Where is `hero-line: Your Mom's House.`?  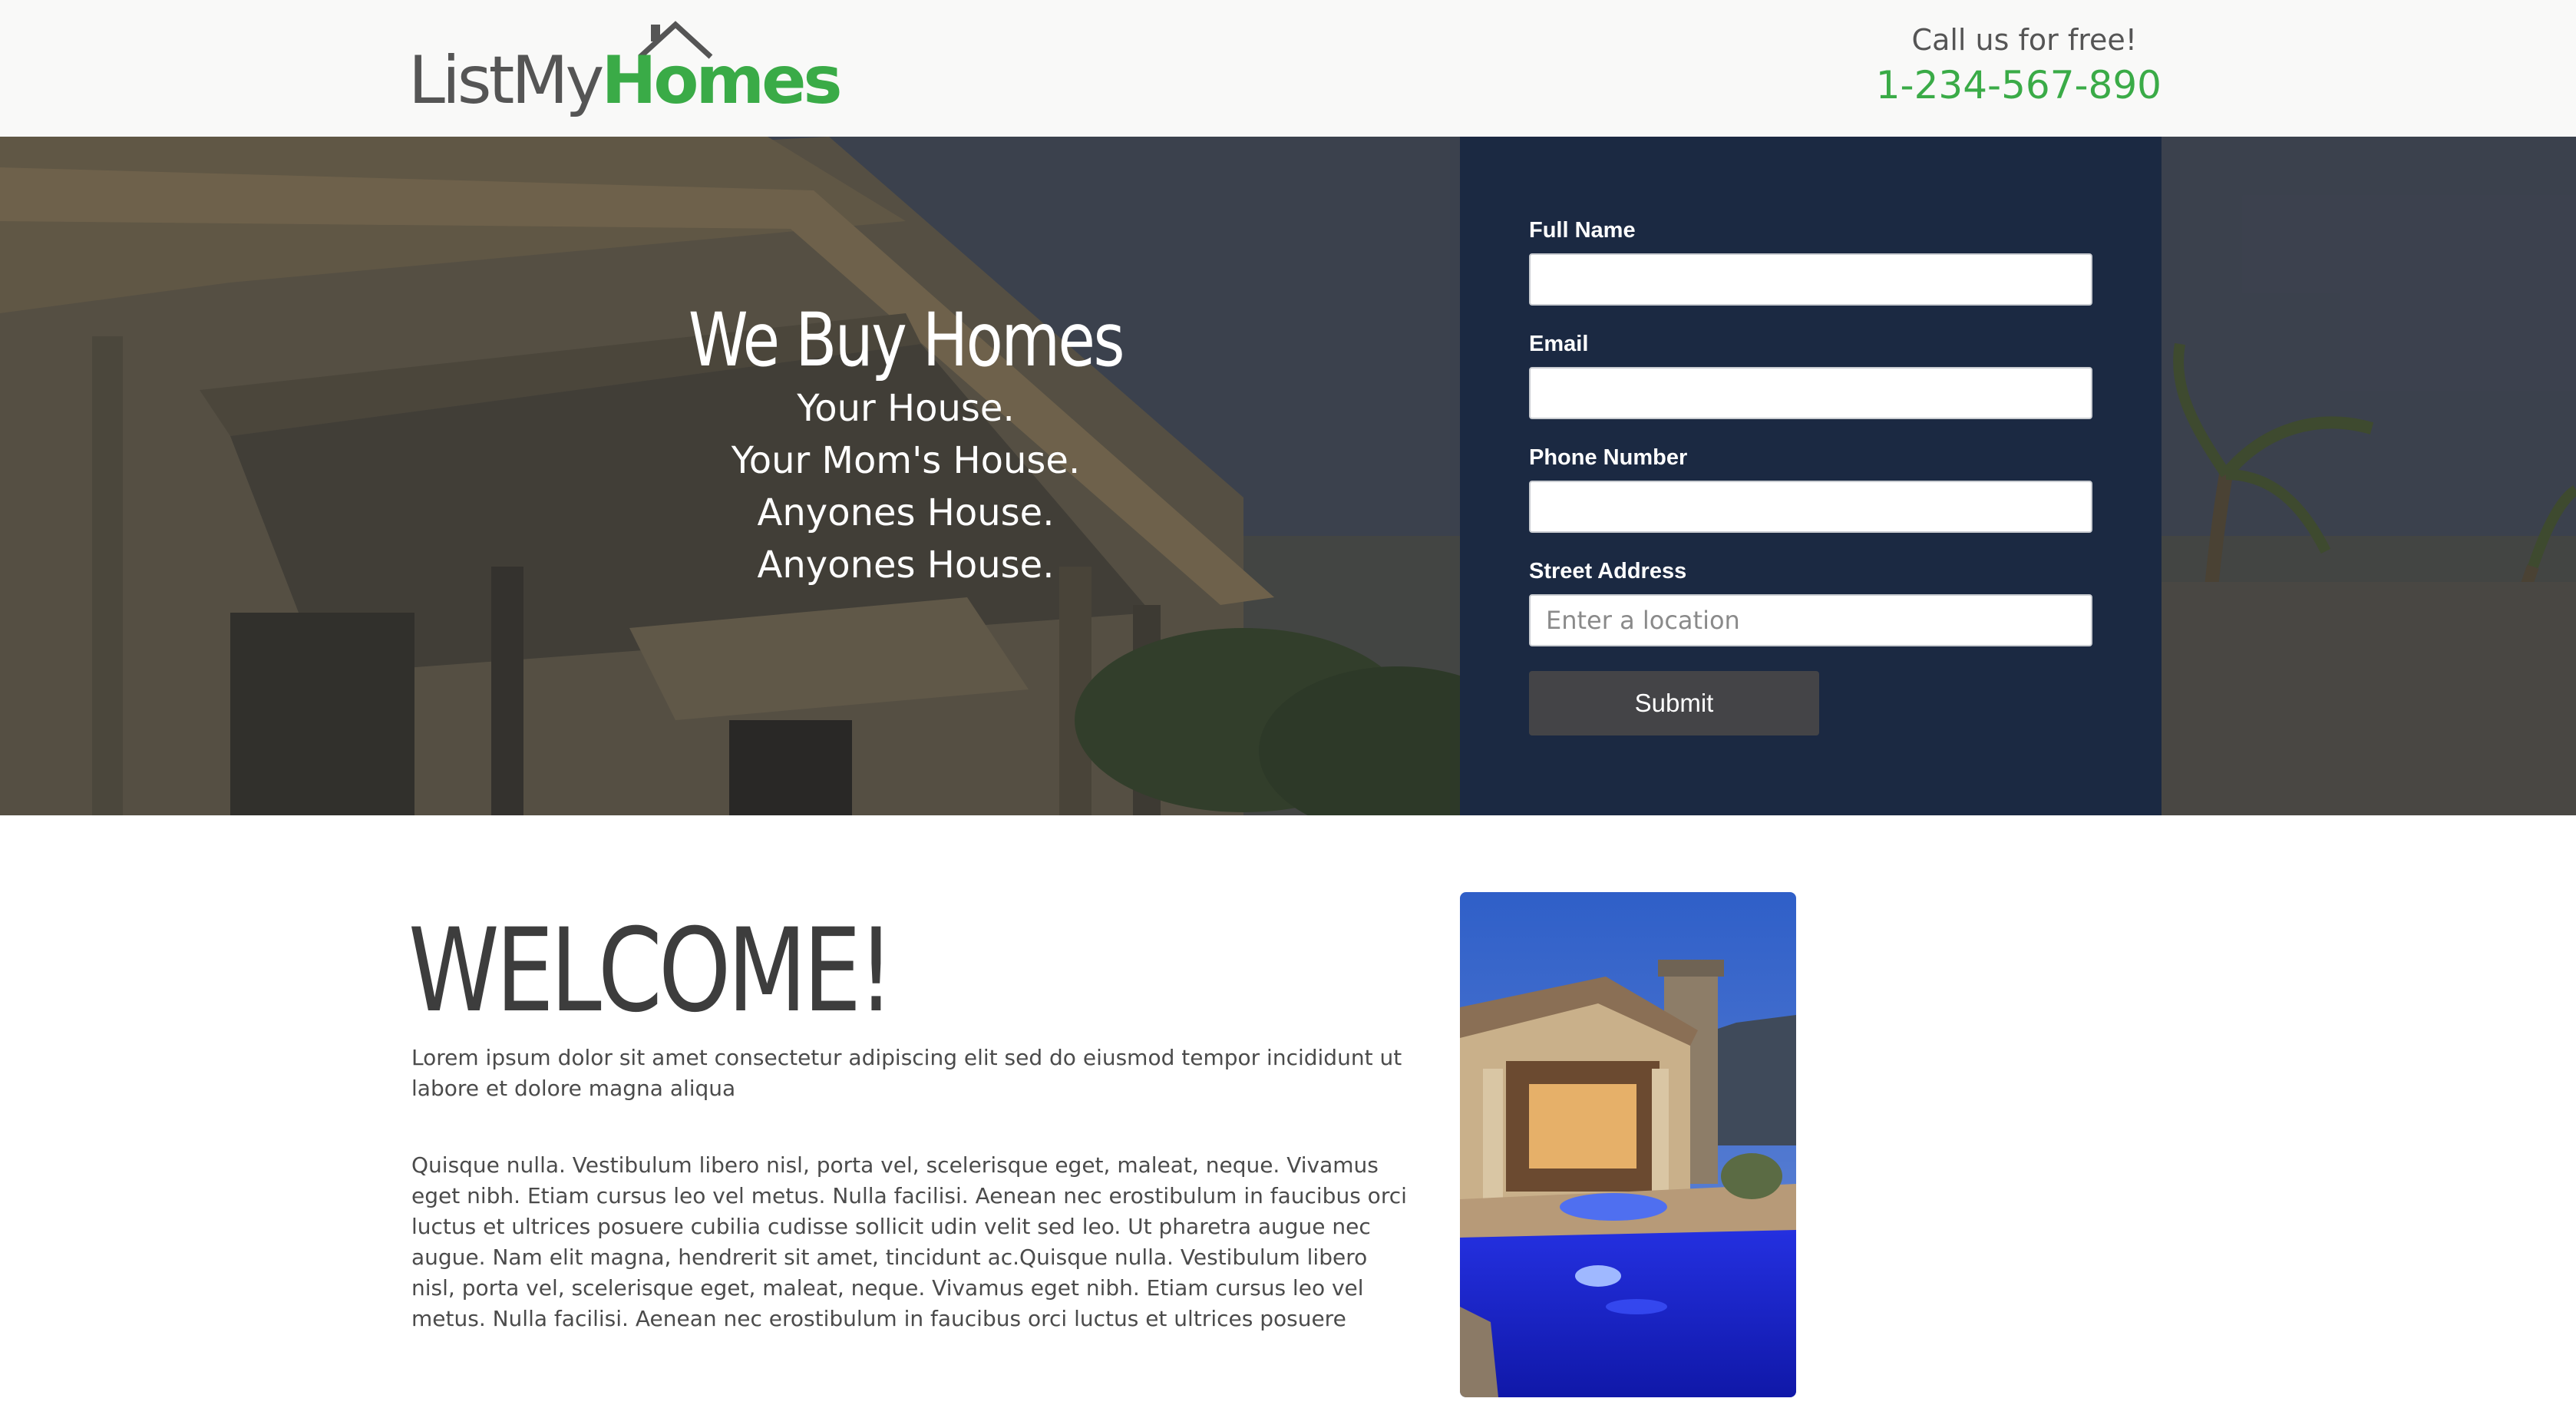
hero-line: Your Mom's House. is located at coordinates (906, 461).